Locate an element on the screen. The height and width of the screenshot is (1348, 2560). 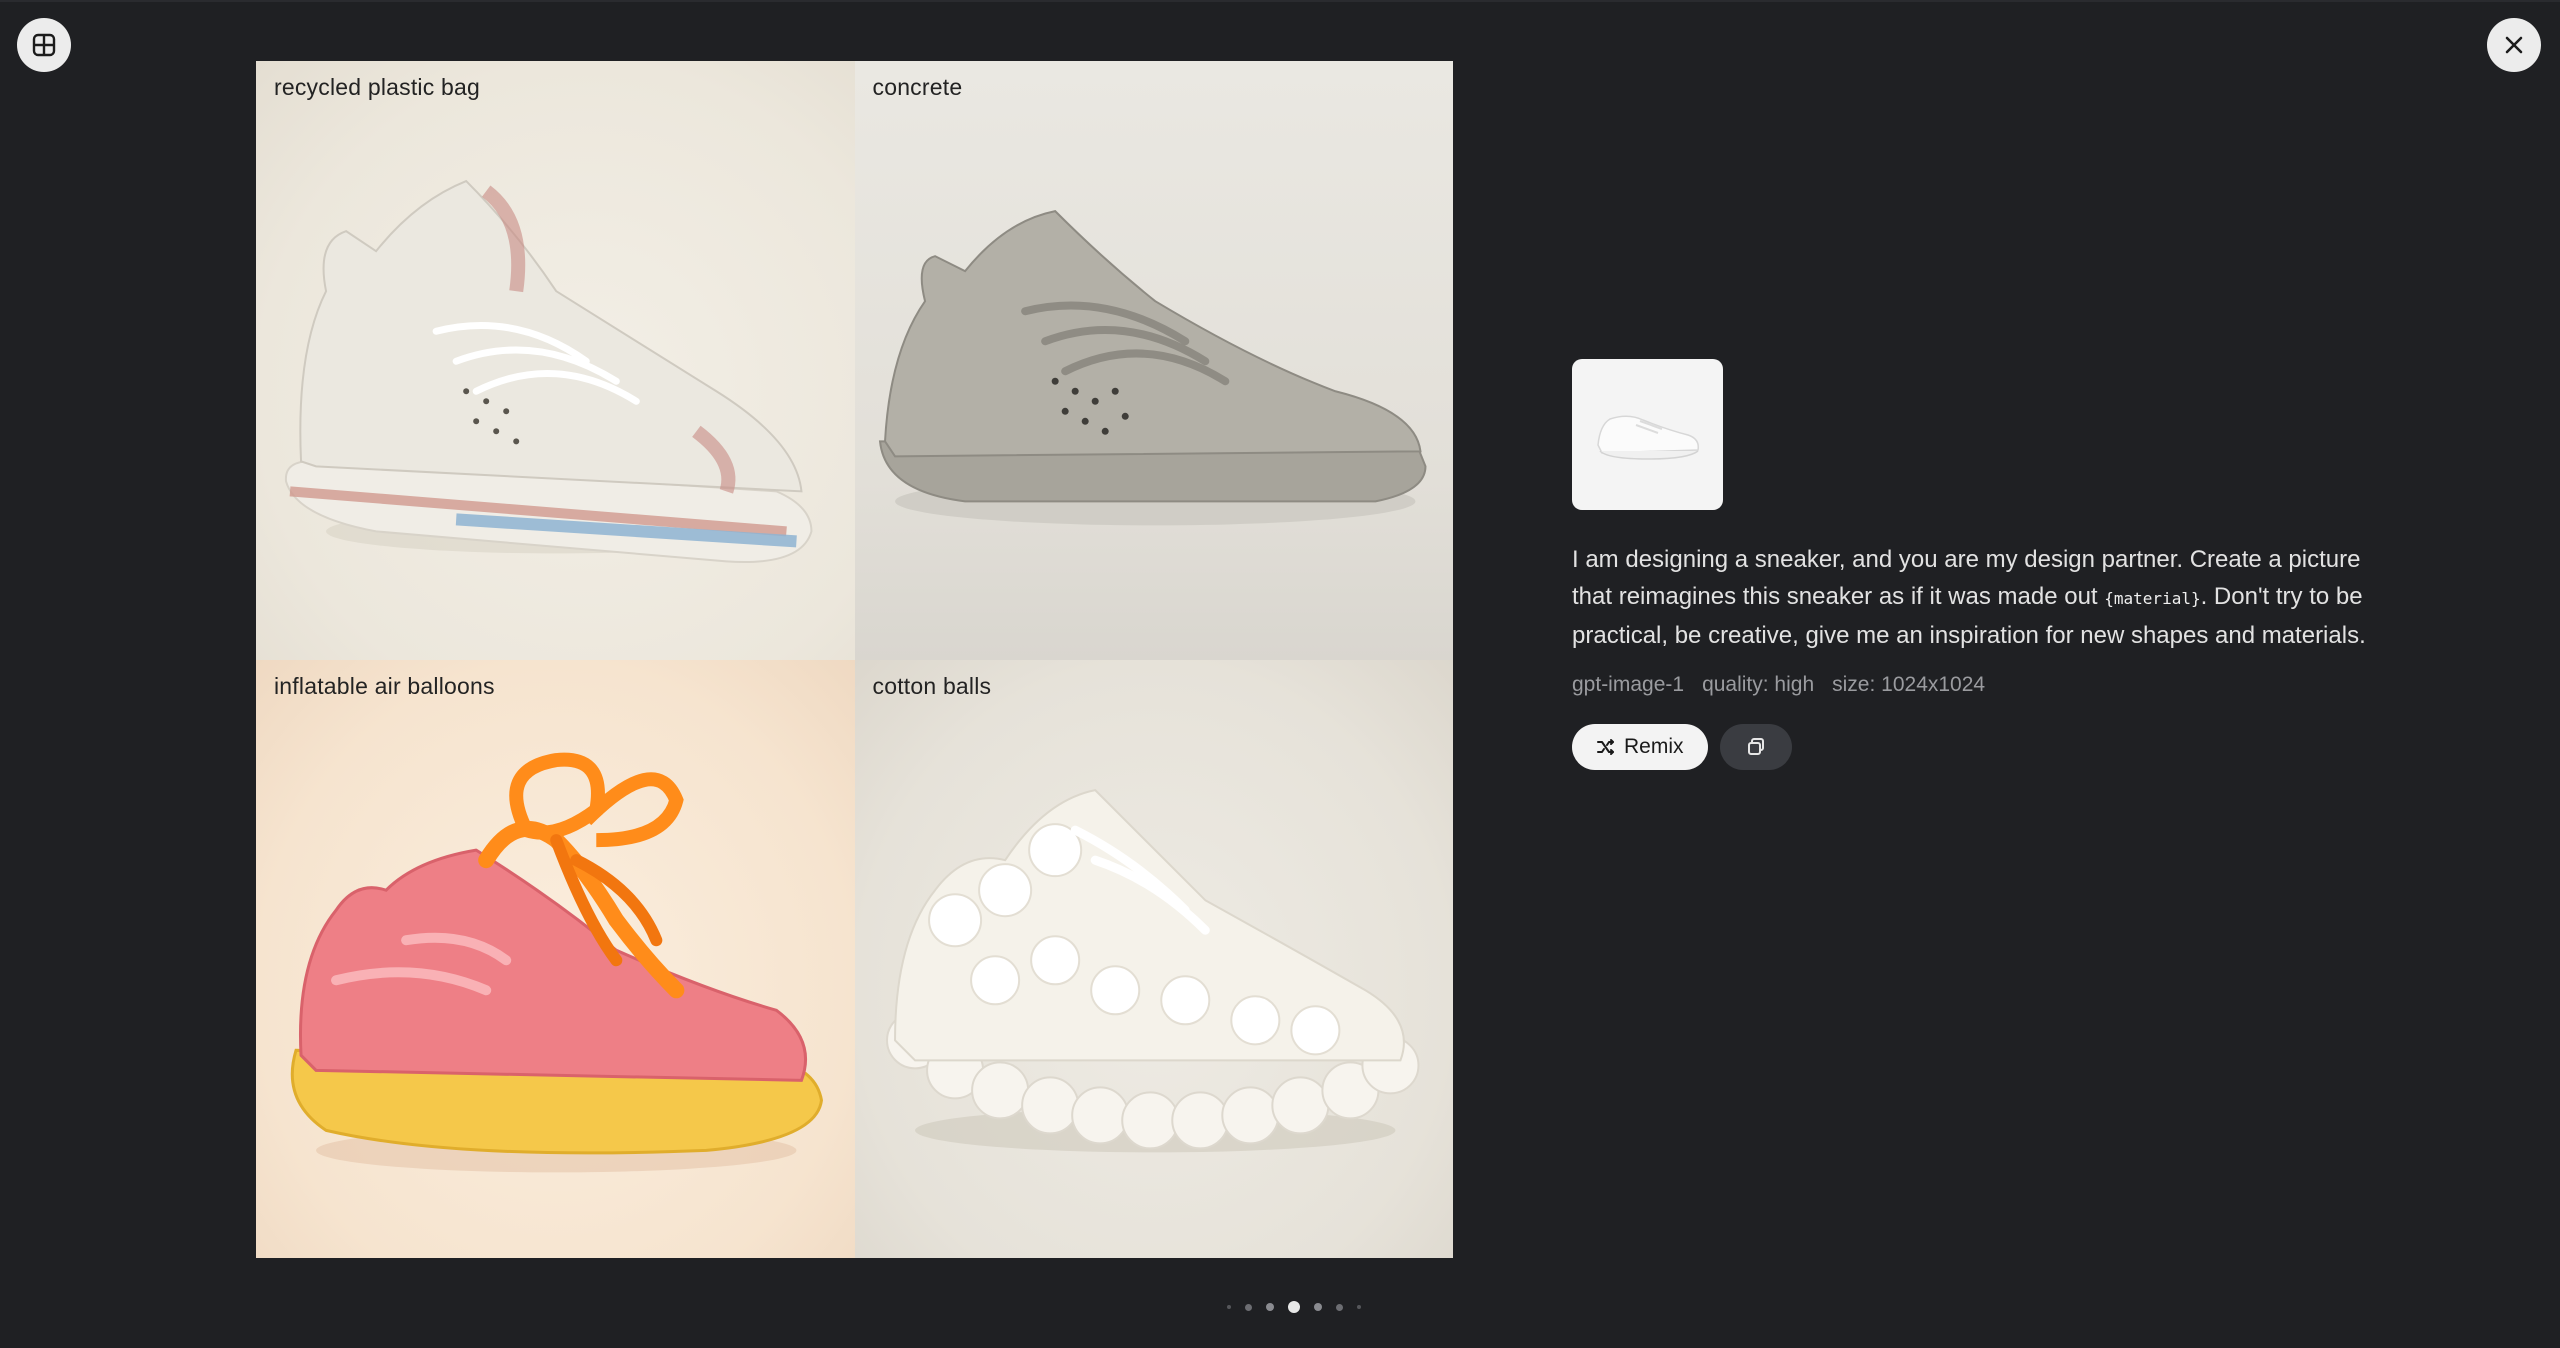
page-dot-active is located at coordinates (1294, 1307).